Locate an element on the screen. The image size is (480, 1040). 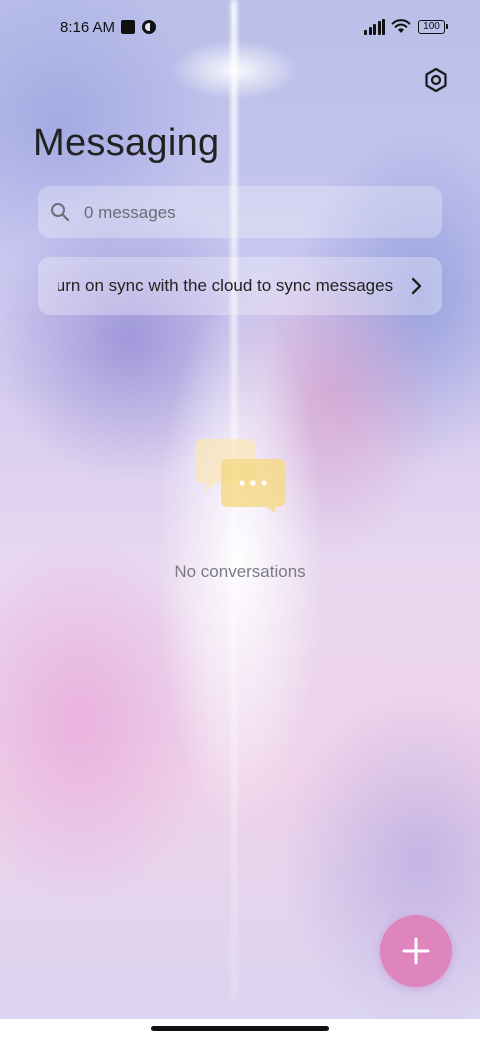
battery-level: 100 is located at coordinates (431, 26).